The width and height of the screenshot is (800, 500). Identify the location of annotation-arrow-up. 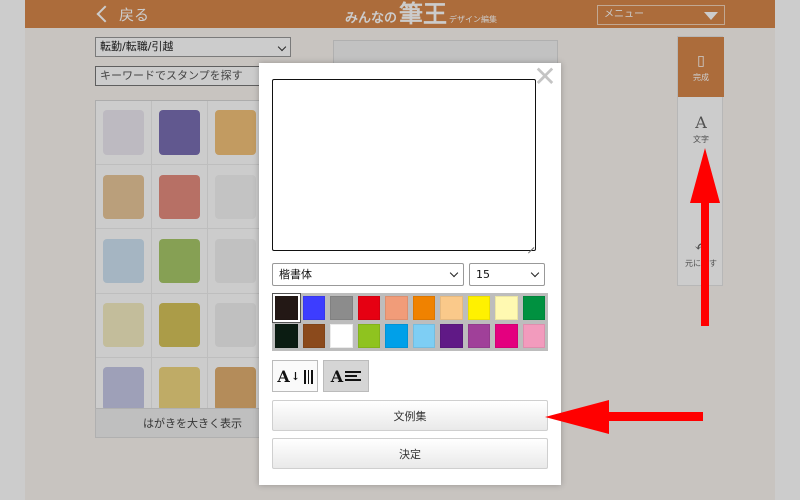
(705, 237).